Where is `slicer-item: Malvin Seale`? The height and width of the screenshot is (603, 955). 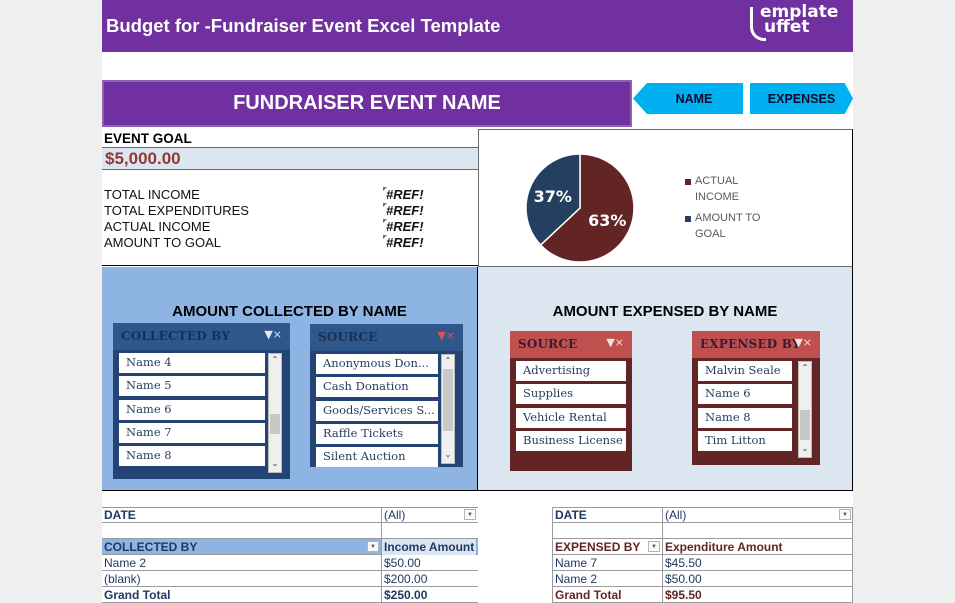 slicer-item: Malvin Seale is located at coordinates (745, 371).